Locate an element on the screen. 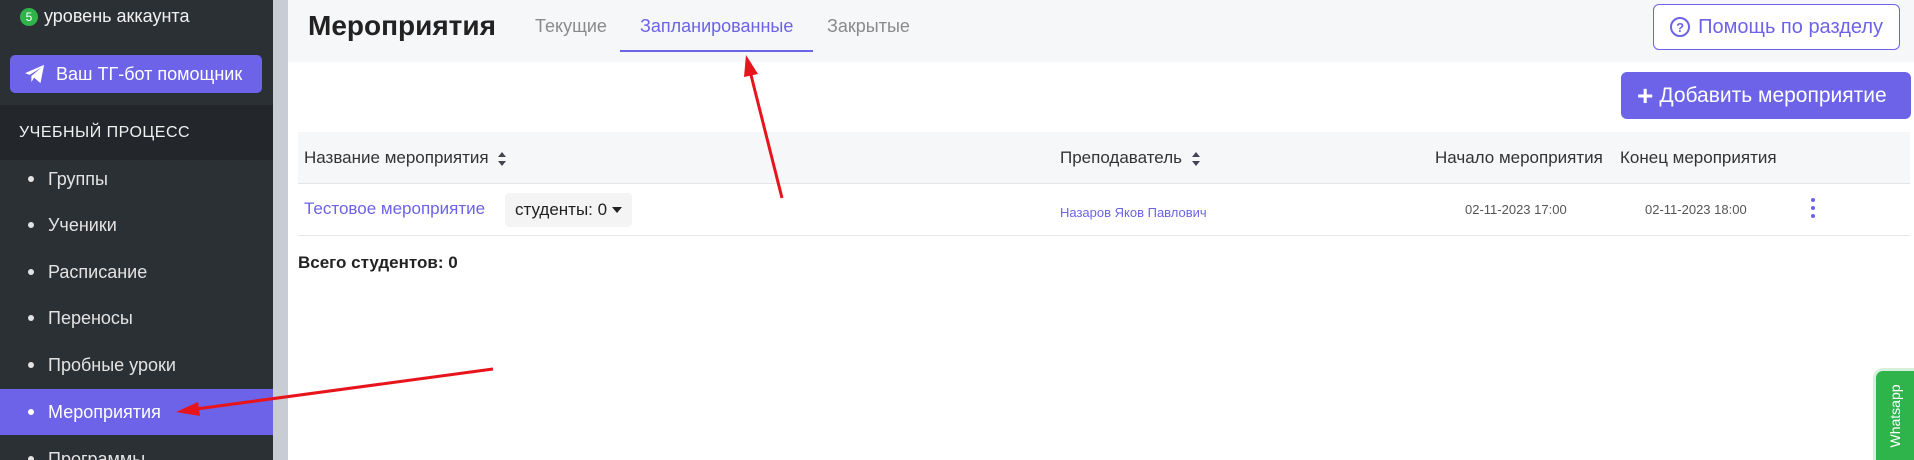 The image size is (1914, 460). help-button: ? Помощь по разделу is located at coordinates (1776, 27).